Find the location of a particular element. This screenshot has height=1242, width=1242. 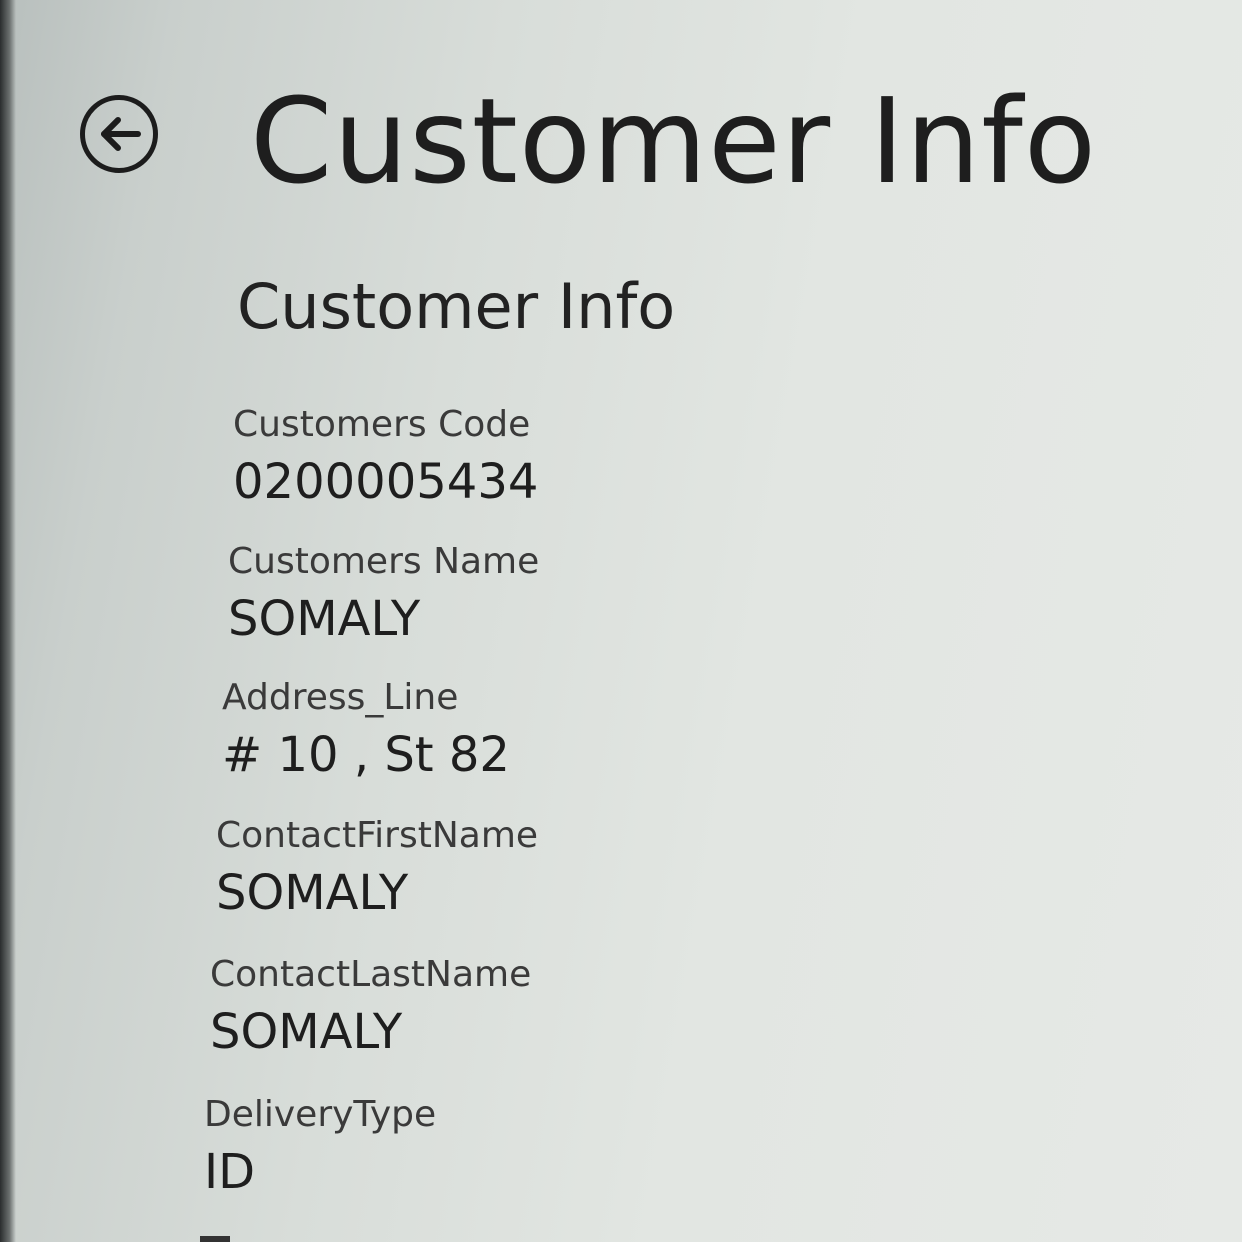

field-value: ID is located at coordinates (230, 1172).